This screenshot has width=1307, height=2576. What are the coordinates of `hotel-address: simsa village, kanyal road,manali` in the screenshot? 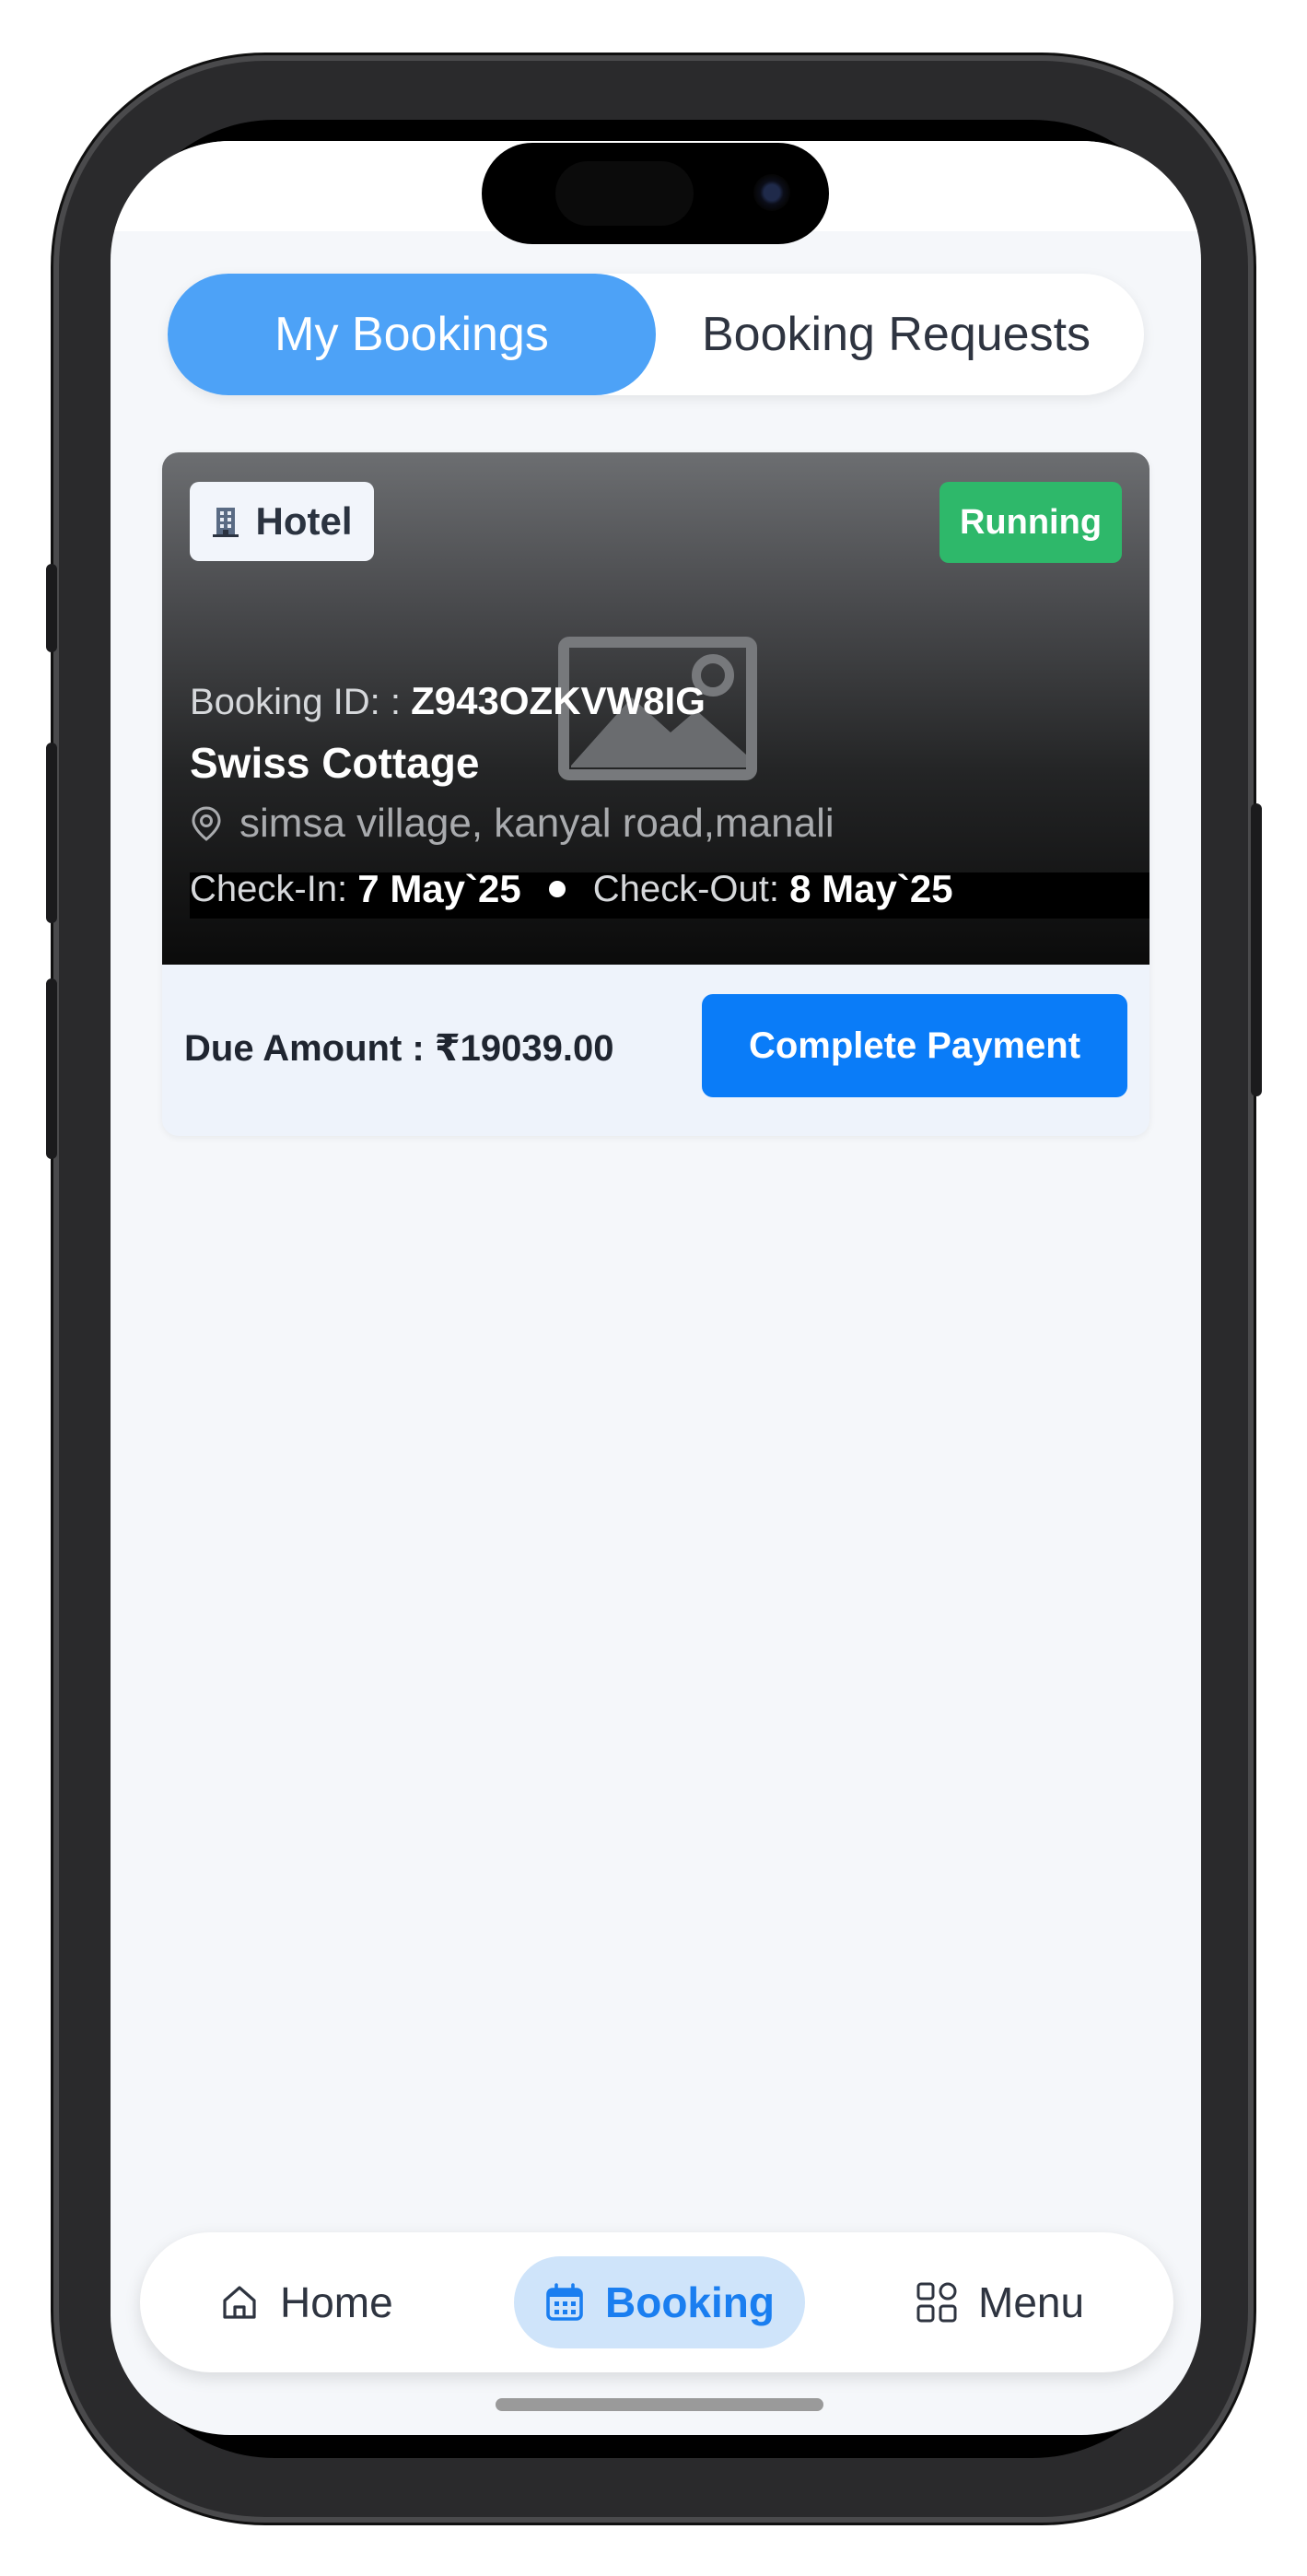 It's located at (512, 824).